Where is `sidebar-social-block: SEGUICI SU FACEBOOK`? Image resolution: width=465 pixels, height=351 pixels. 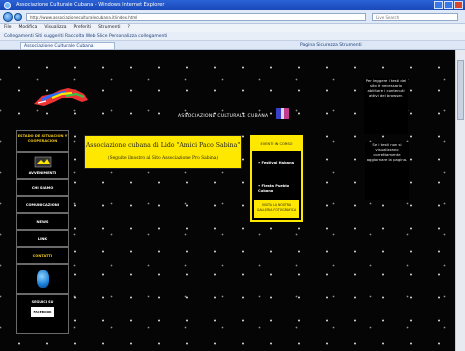
sidebar-social-block: SEGUICI SU FACEBOOK is located at coordinates (42, 314).